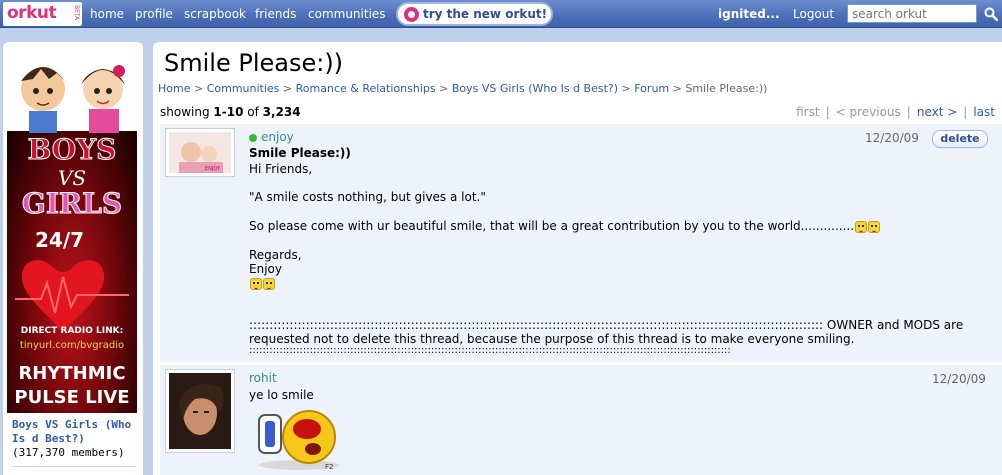  I want to click on post-body-line: Hi Friends,, so click(281, 169).